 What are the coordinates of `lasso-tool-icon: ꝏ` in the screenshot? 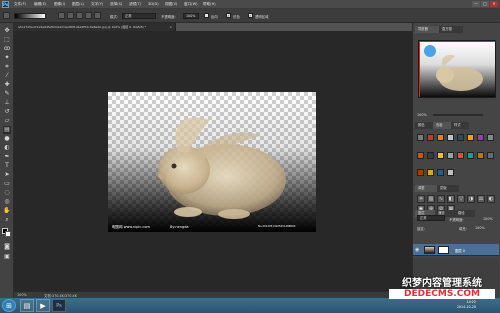 It's located at (7, 49).